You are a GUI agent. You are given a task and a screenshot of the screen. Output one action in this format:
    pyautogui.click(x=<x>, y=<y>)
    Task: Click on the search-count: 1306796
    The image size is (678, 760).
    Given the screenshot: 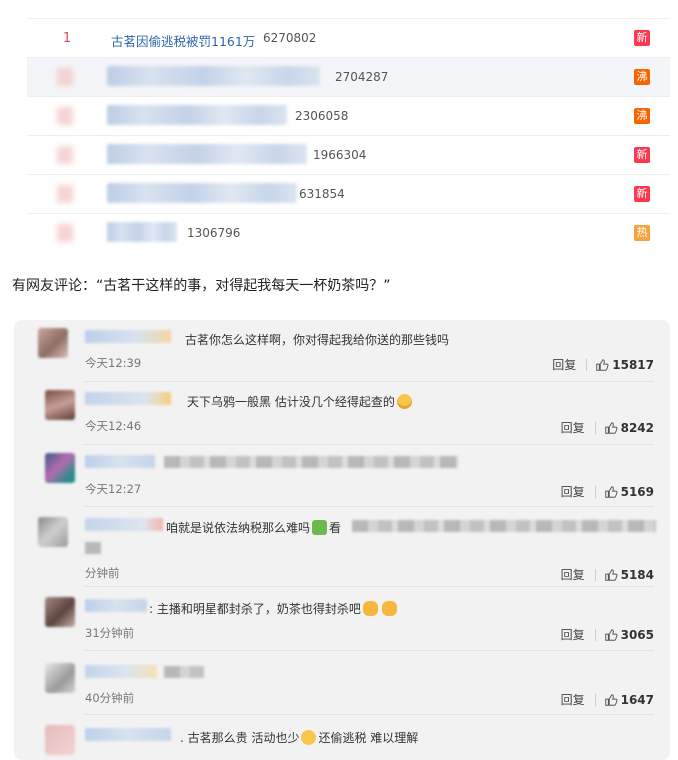 What is the action you would take?
    pyautogui.click(x=214, y=233)
    